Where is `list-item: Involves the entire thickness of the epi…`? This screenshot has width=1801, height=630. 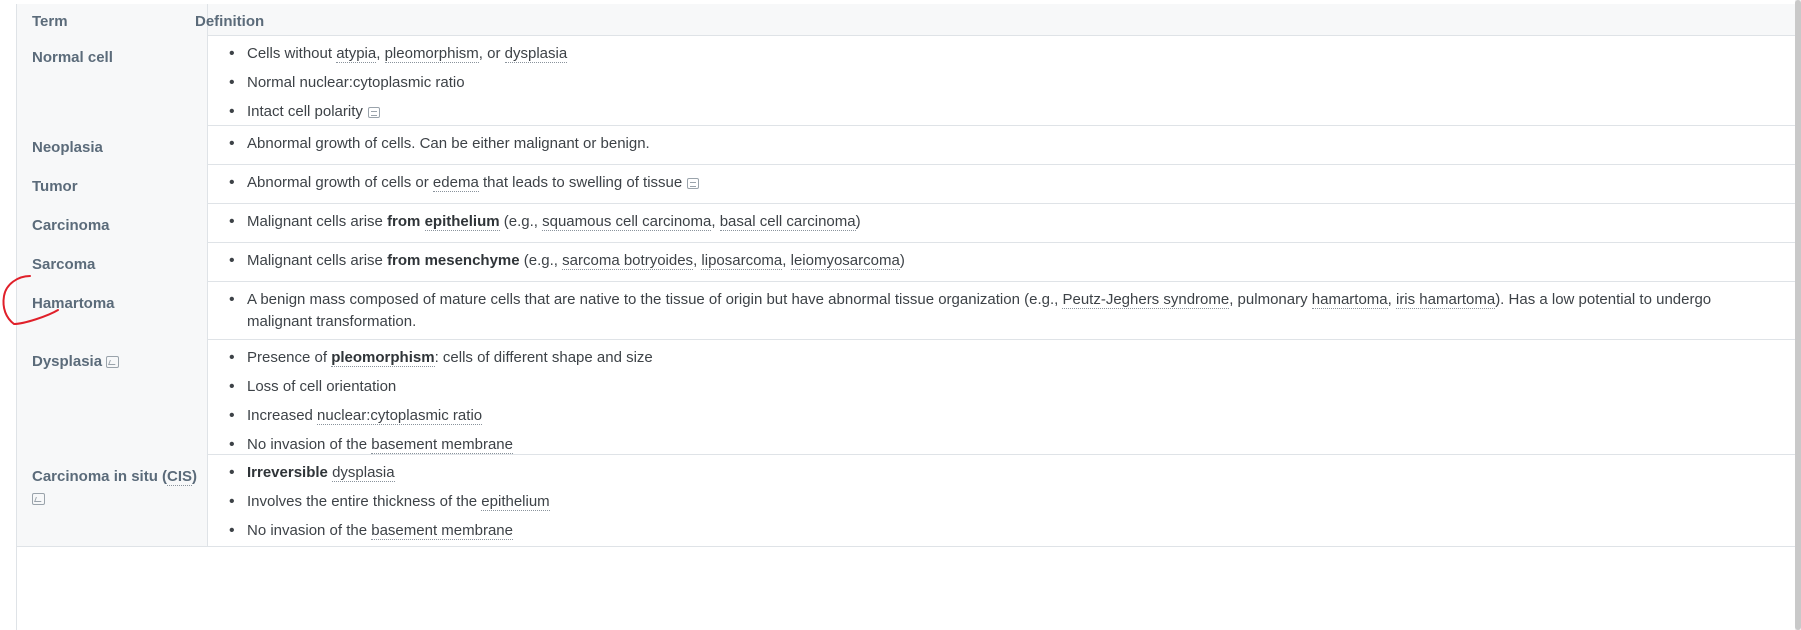
list-item: Involves the entire thickness of the epi… is located at coordinates (995, 502).